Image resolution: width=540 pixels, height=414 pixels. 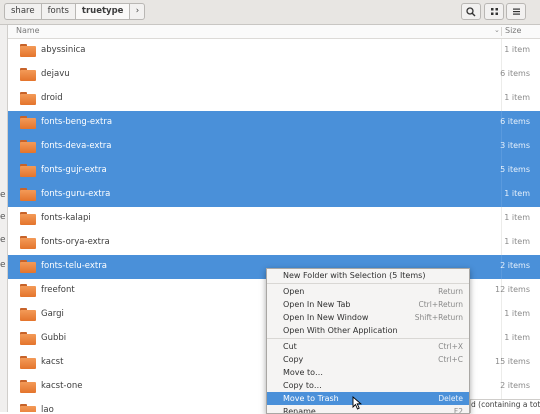 What do you see at coordinates (311, 398) in the screenshot?
I see `menu-item-label: Move to Trash` at bounding box center [311, 398].